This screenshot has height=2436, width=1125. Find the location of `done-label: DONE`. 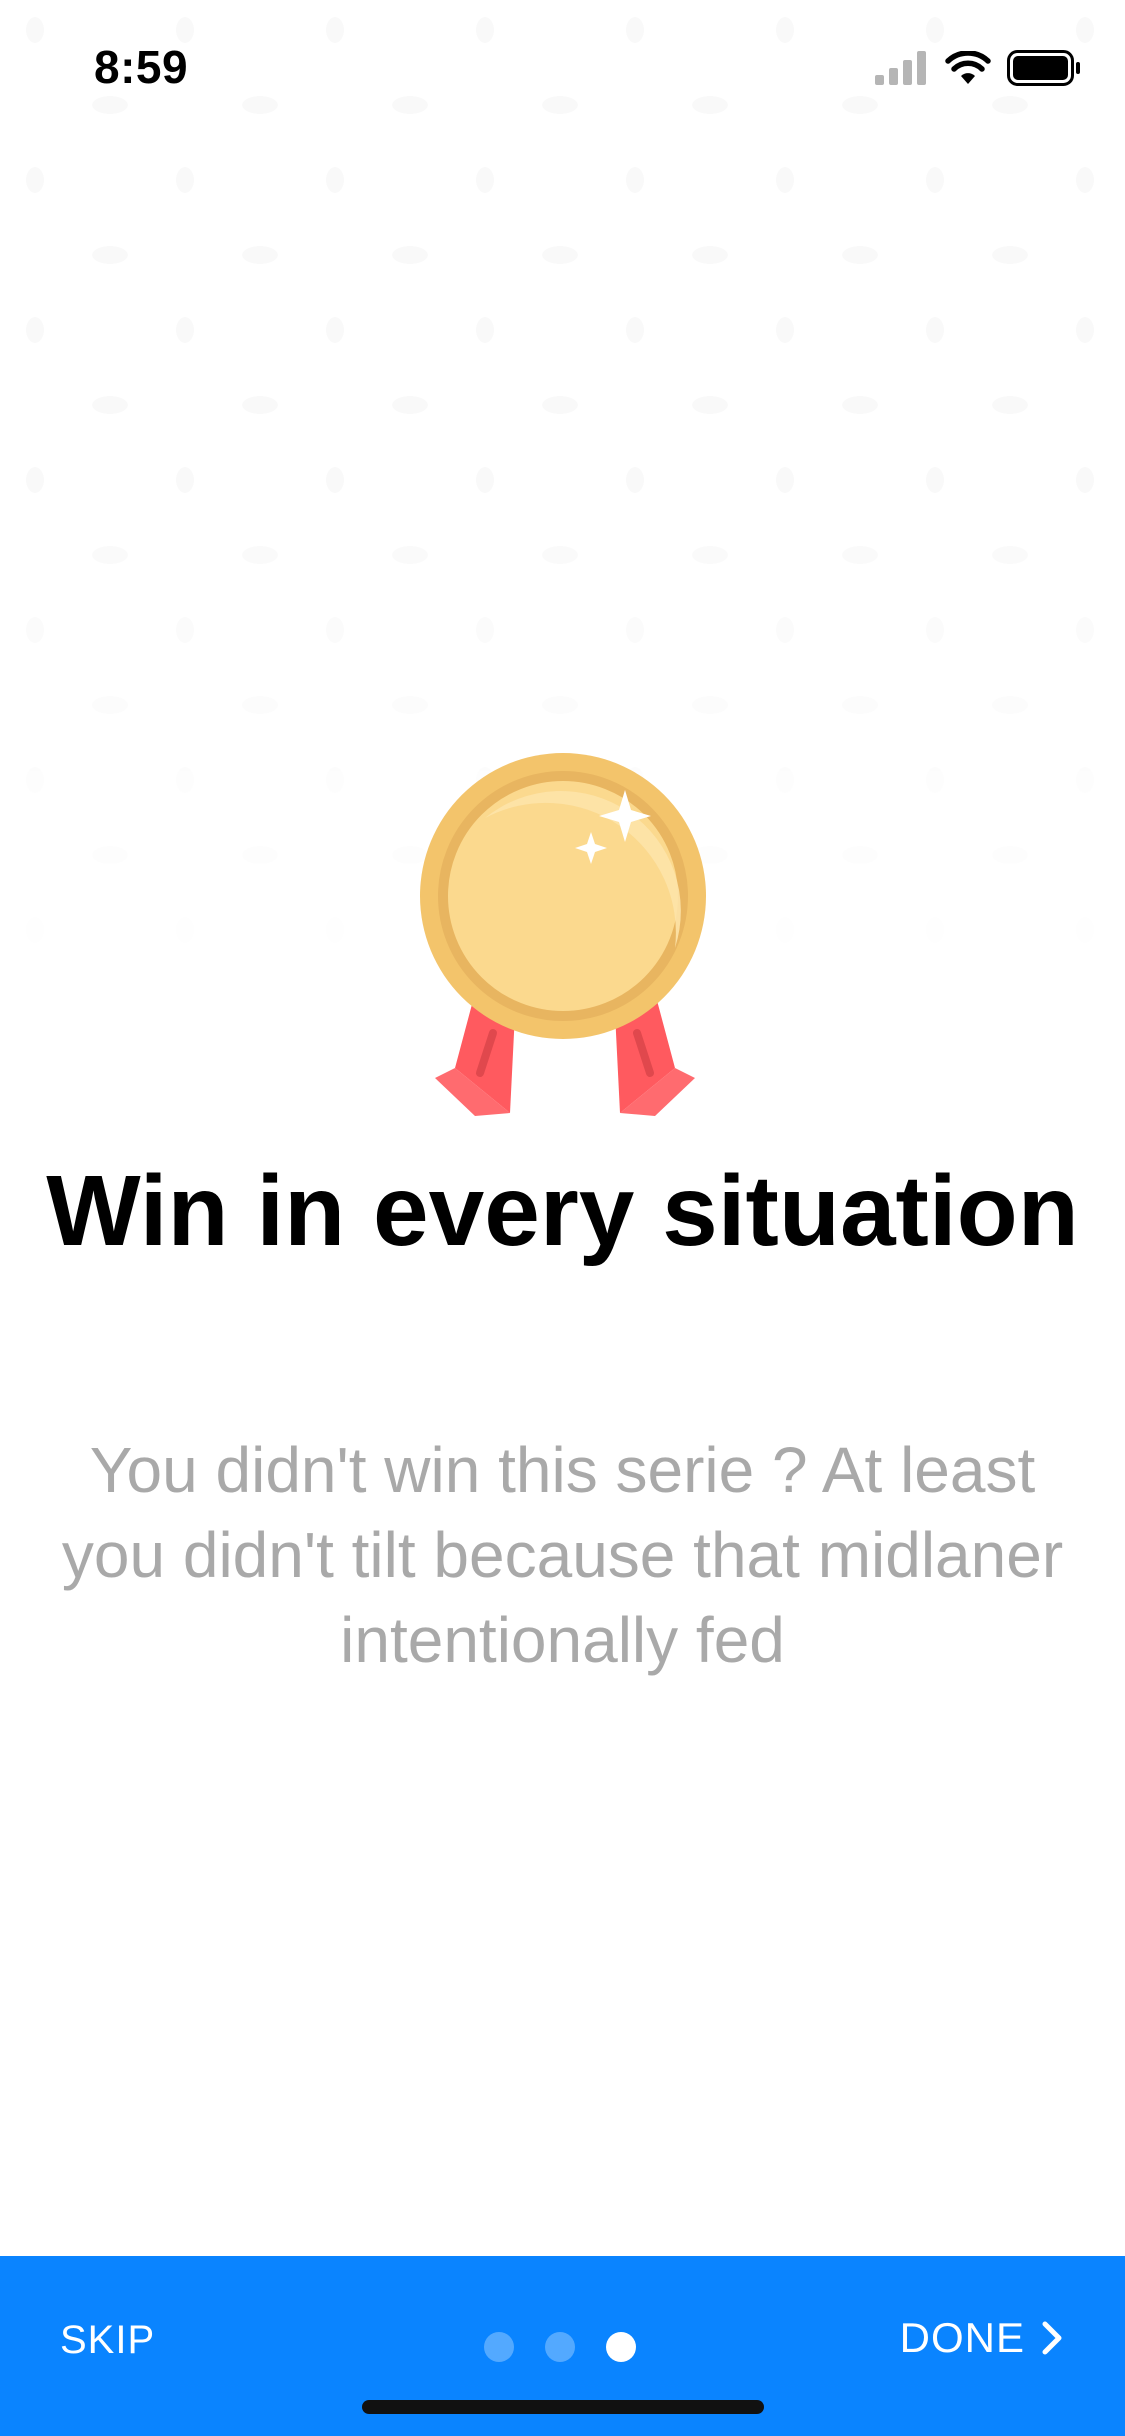

done-label: DONE is located at coordinates (962, 2337).